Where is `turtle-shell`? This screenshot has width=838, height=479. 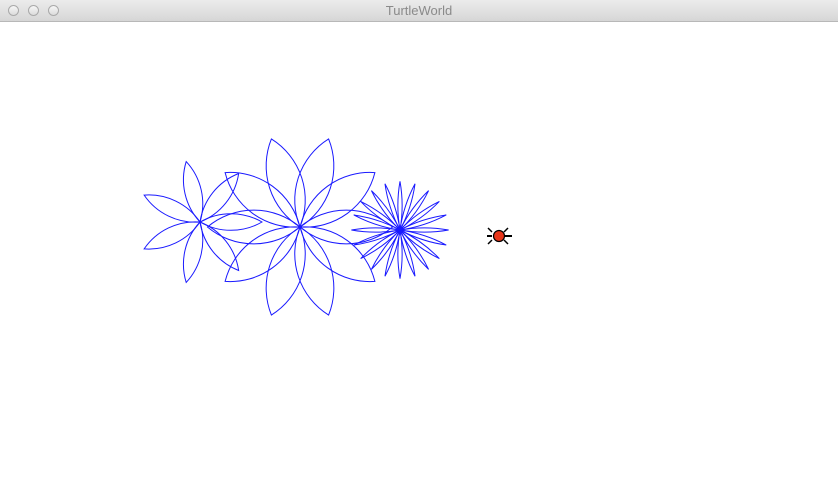
turtle-shell is located at coordinates (499, 236).